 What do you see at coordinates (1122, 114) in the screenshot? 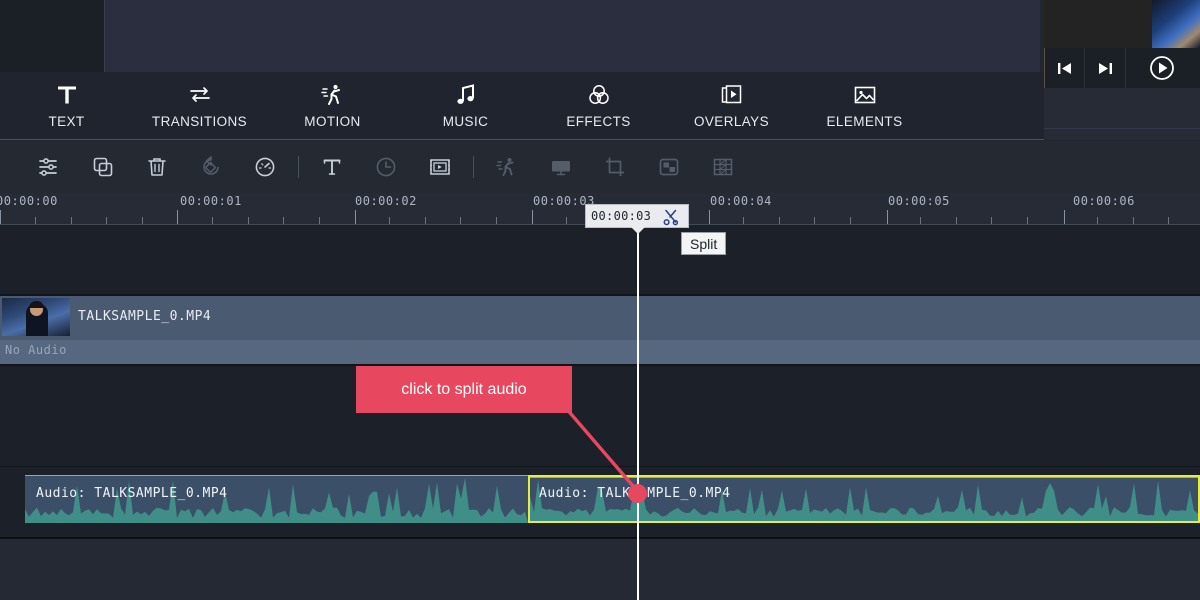
I see `preview-lower-panel` at bounding box center [1122, 114].